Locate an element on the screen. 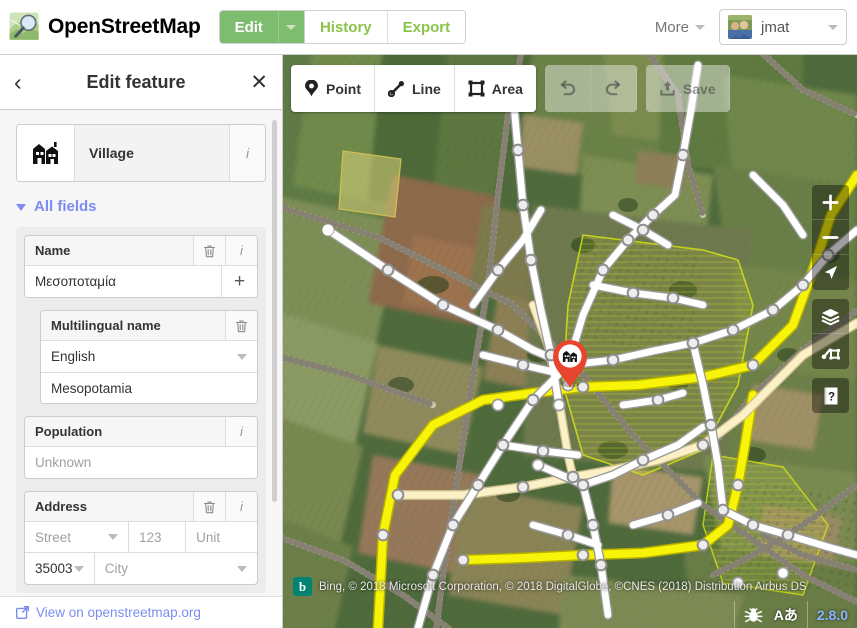 This screenshot has width=857, height=628. field-address-info-button: i is located at coordinates (241, 506).